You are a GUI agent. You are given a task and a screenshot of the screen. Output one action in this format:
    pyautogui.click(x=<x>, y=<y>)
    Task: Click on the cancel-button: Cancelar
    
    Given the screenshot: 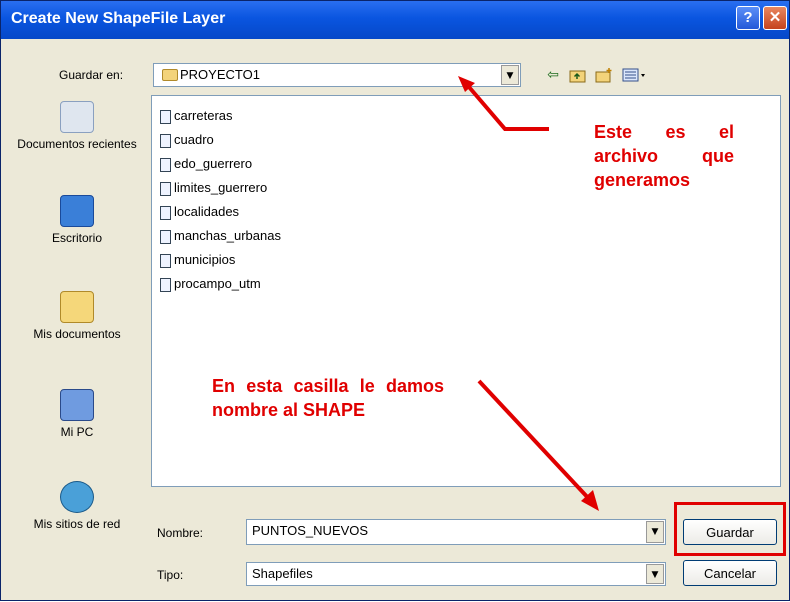 What is the action you would take?
    pyautogui.click(x=730, y=573)
    